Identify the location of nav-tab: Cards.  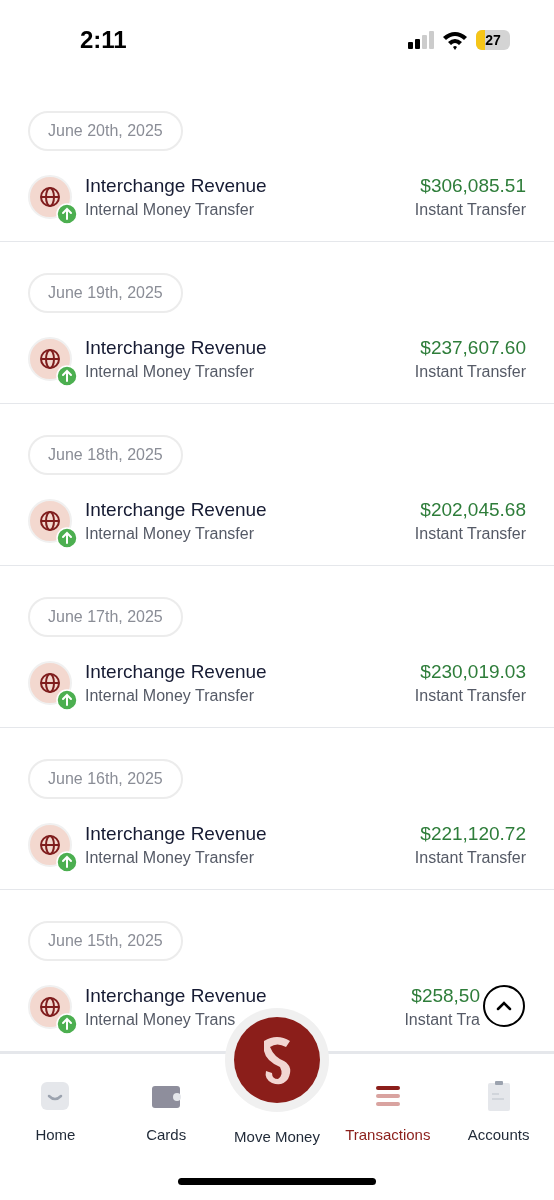
(166, 1112).